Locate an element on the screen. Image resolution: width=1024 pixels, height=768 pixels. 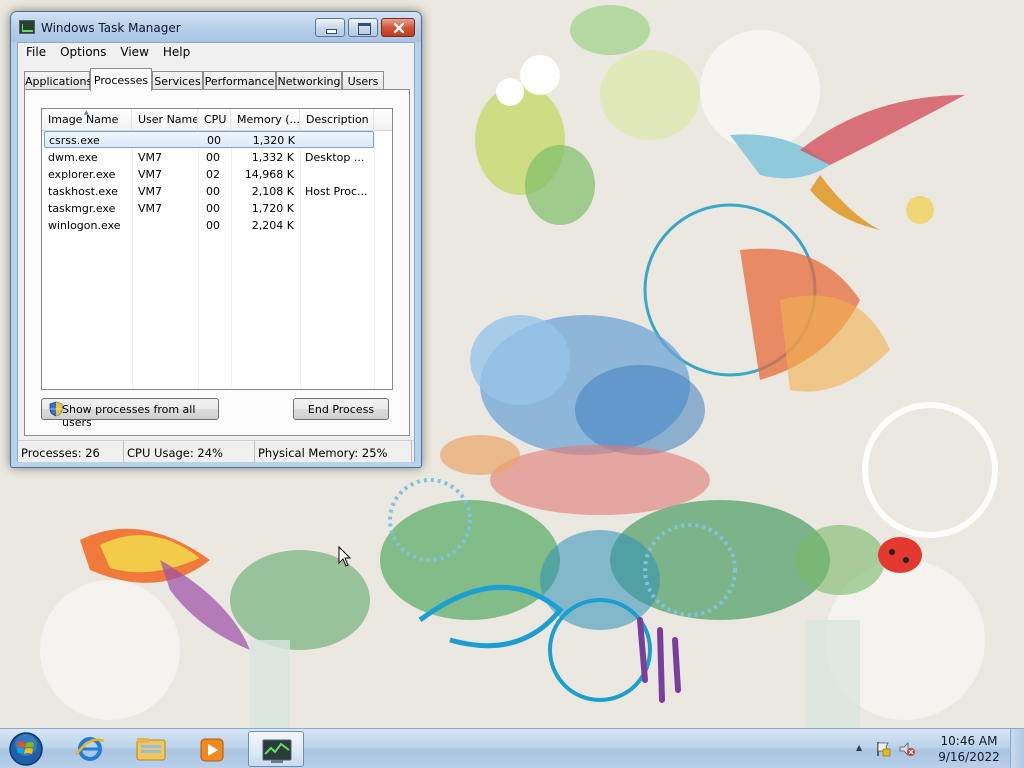
status-processes: Processes: 26 is located at coordinates (71, 452).